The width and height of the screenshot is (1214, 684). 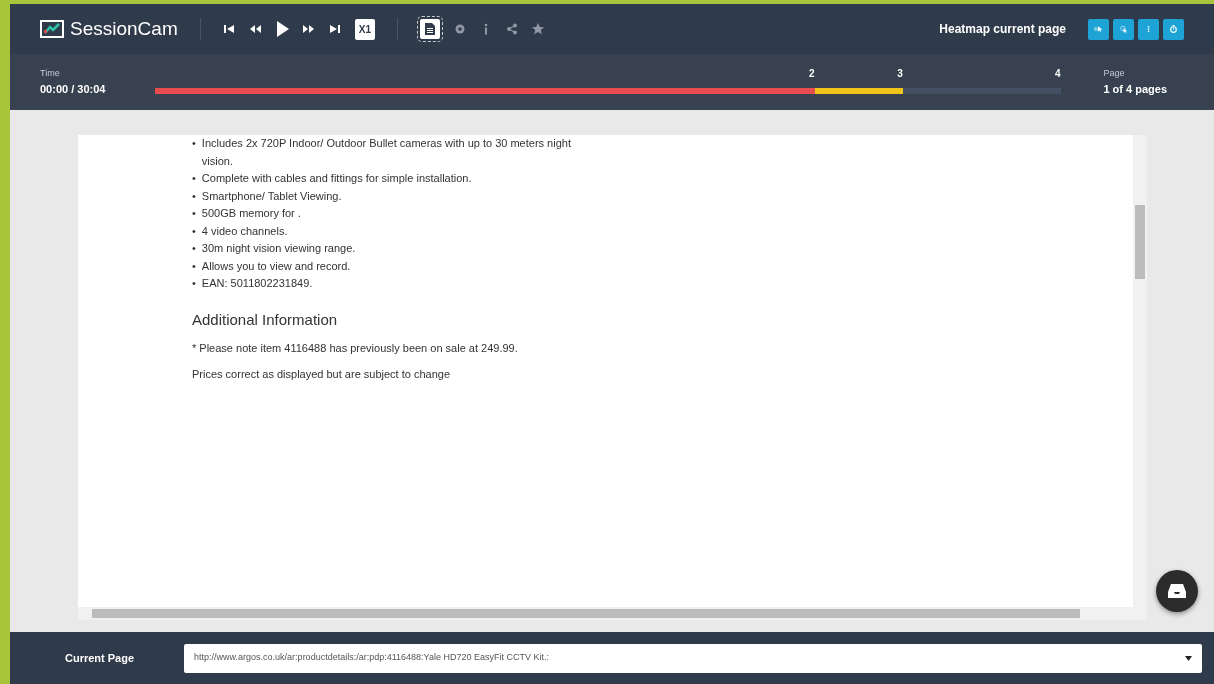 I want to click on vertical-scrollbar, so click(x=1140, y=371).